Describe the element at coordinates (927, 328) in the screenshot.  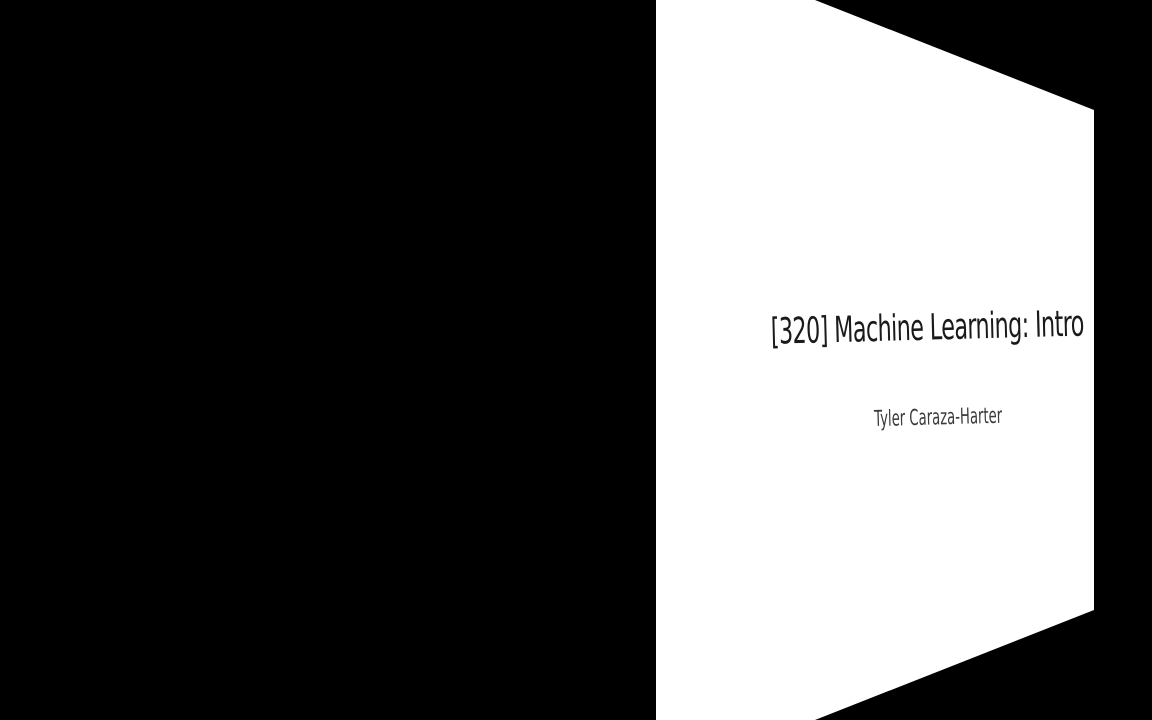
I see `slide-title: [320] Machine Learning: Intro` at that location.